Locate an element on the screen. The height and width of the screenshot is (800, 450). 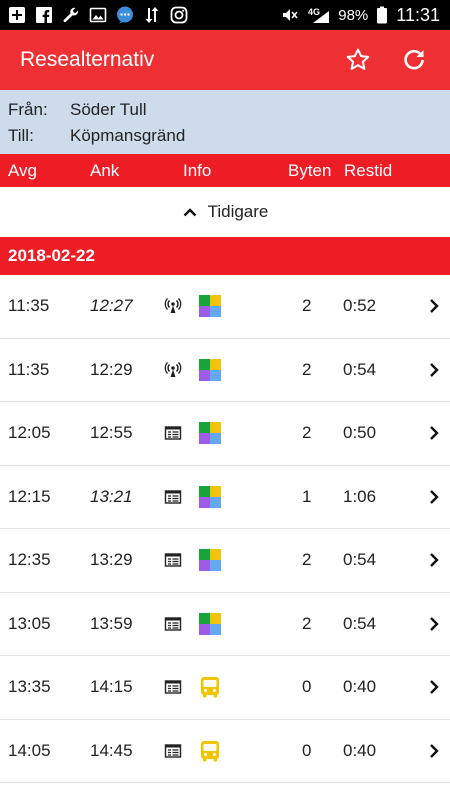
col-departure: Avg is located at coordinates (22, 170).